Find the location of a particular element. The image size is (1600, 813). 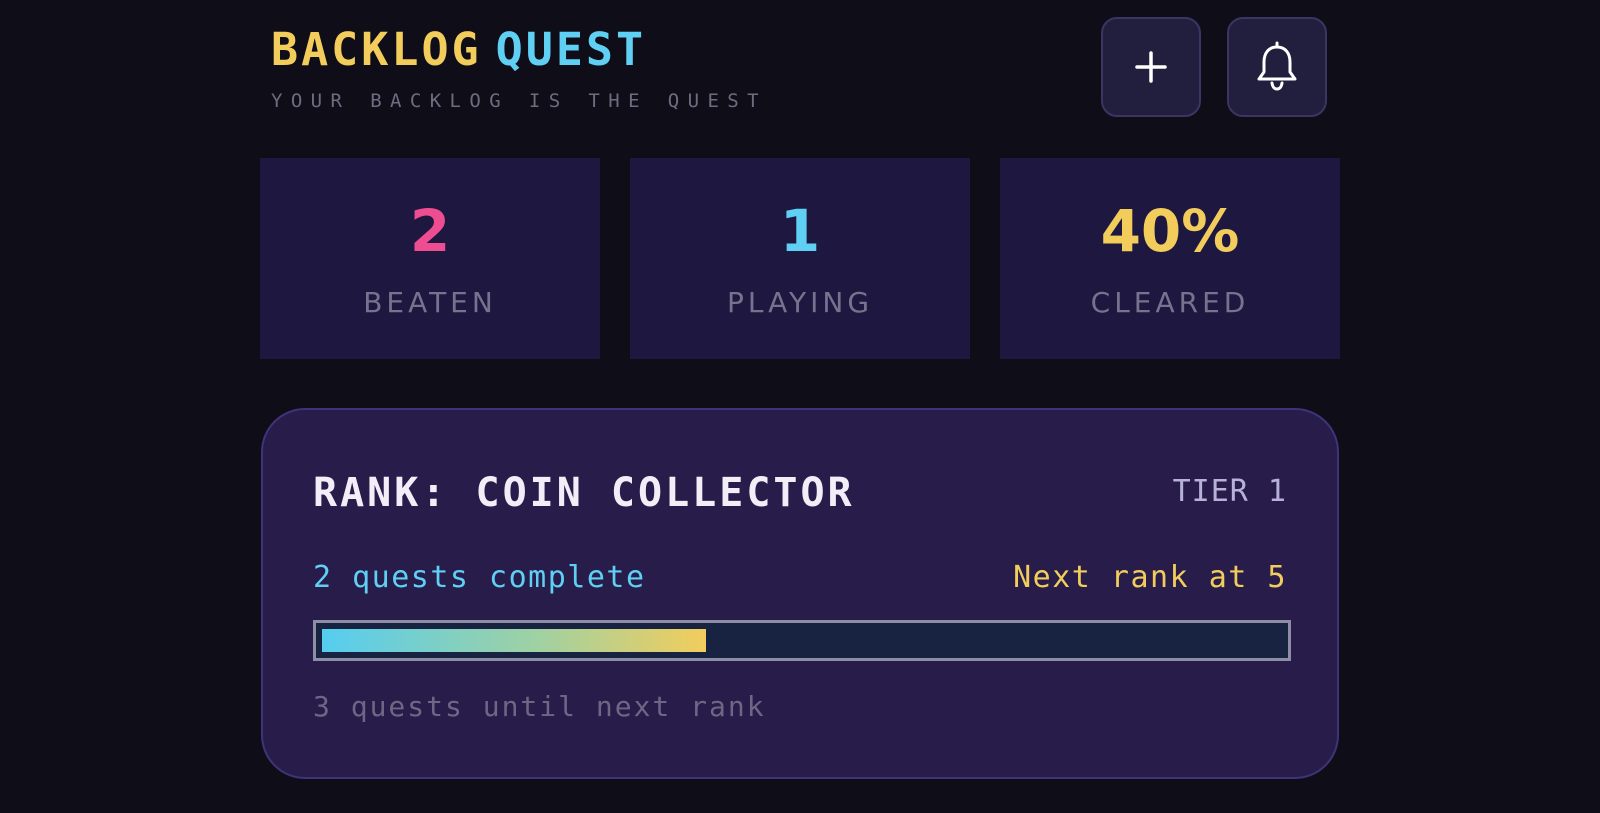

app-title-word-2: QUEST is located at coordinates (571, 49).